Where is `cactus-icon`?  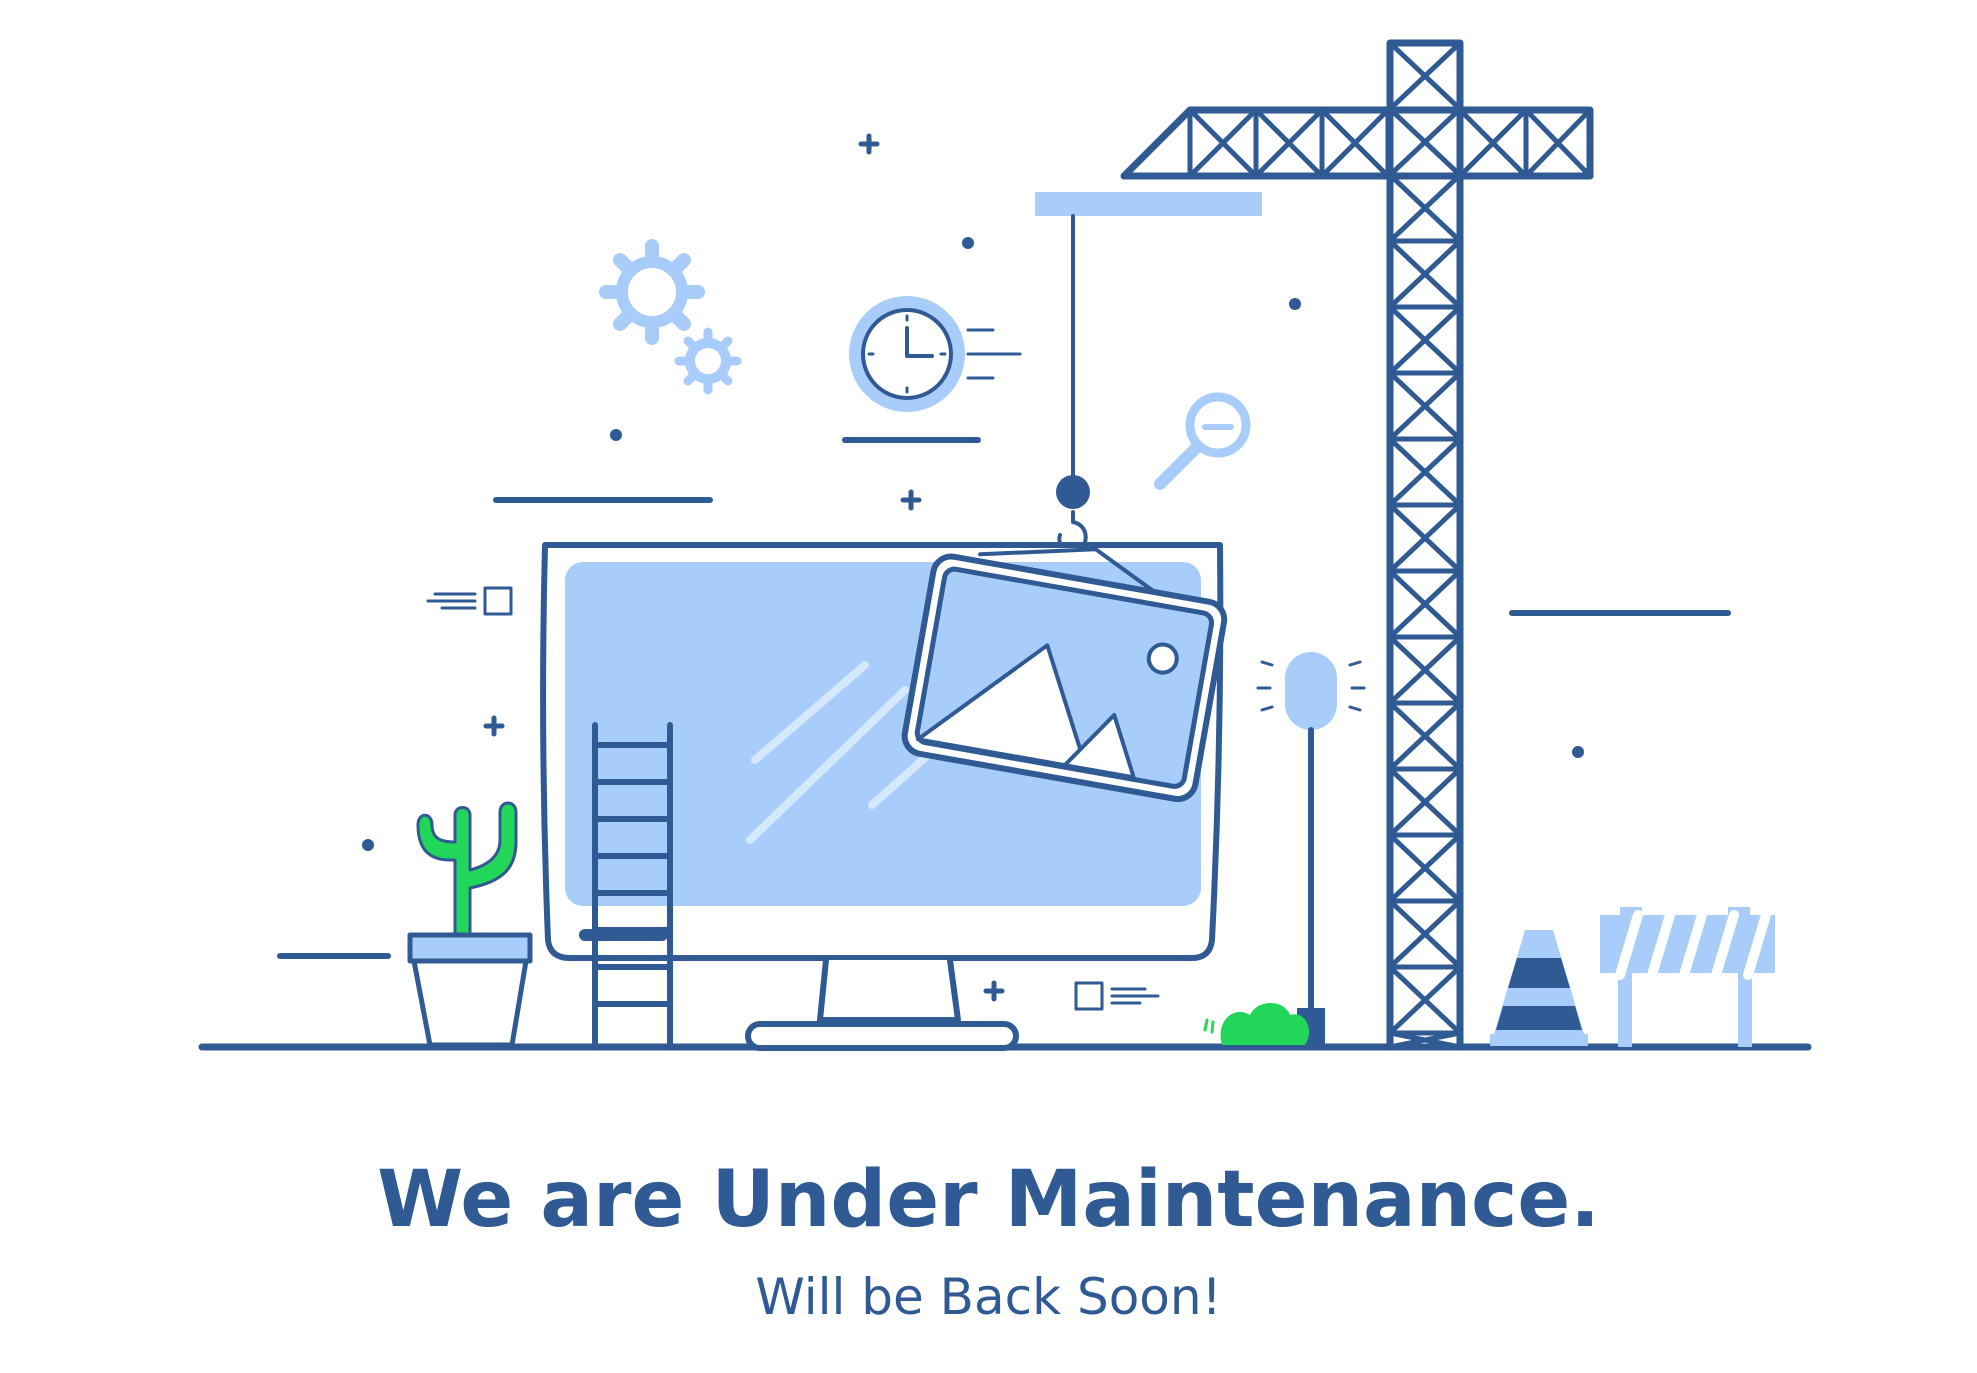 cactus-icon is located at coordinates (470, 924).